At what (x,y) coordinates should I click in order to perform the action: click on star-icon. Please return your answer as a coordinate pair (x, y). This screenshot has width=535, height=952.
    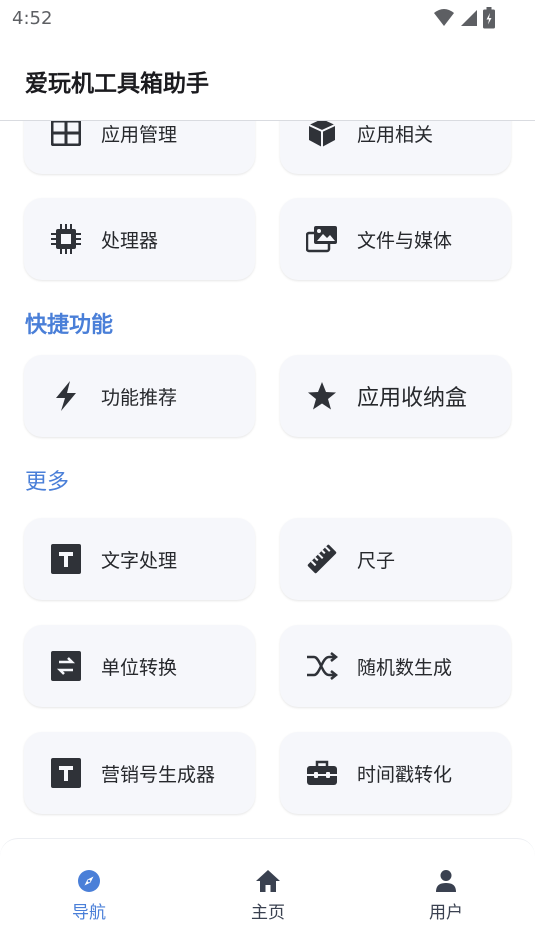
    Looking at the image, I should click on (322, 396).